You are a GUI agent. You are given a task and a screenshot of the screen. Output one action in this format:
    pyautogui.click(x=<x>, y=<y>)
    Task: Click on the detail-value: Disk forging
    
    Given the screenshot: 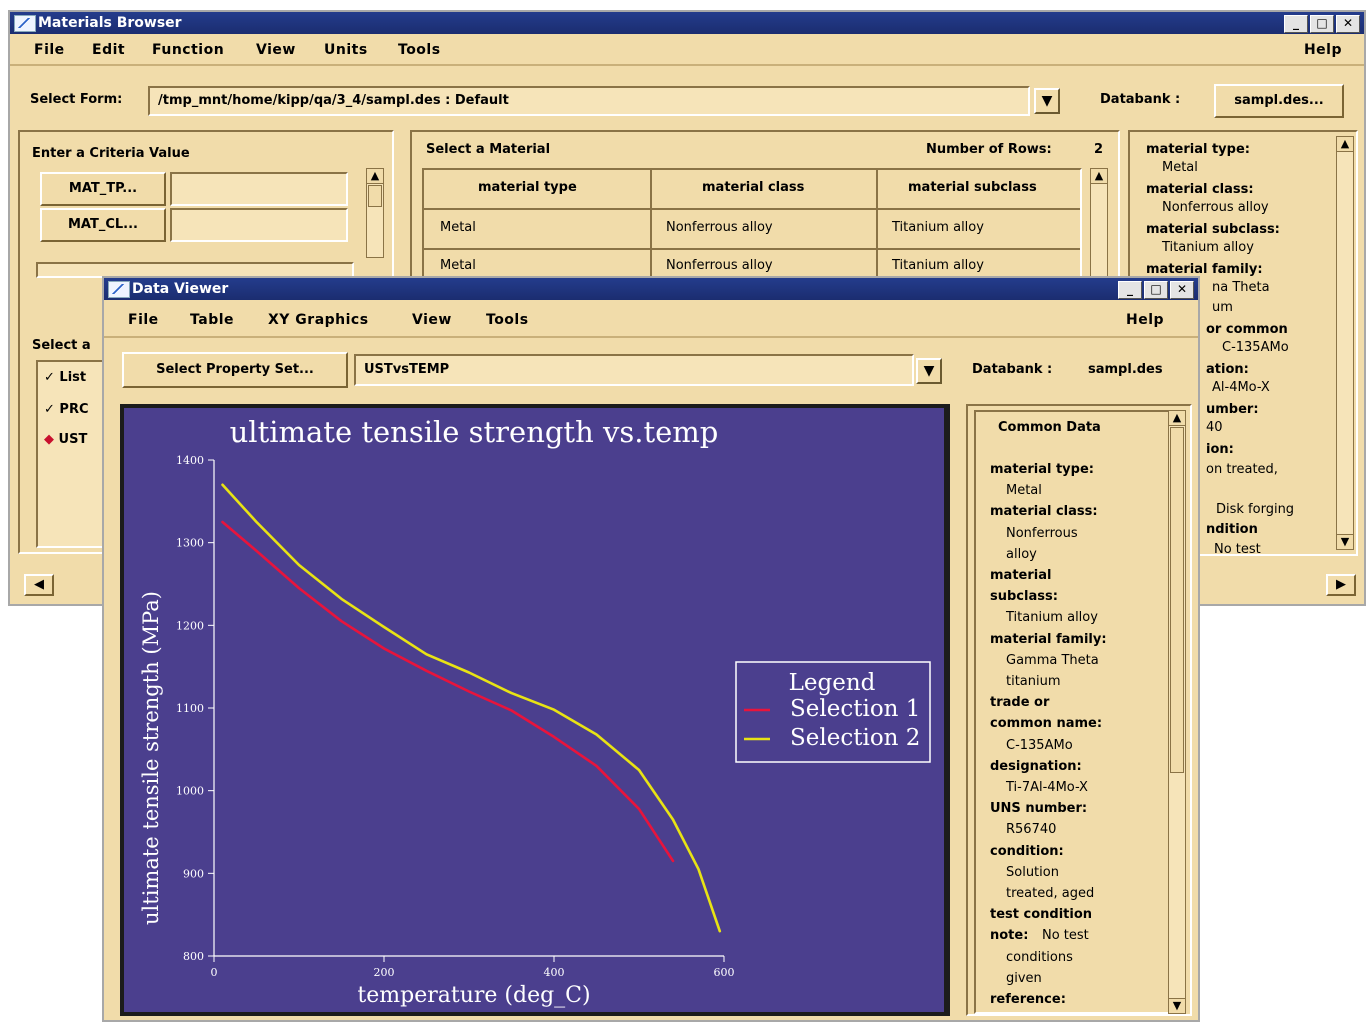 What is the action you would take?
    pyautogui.click(x=1255, y=509)
    